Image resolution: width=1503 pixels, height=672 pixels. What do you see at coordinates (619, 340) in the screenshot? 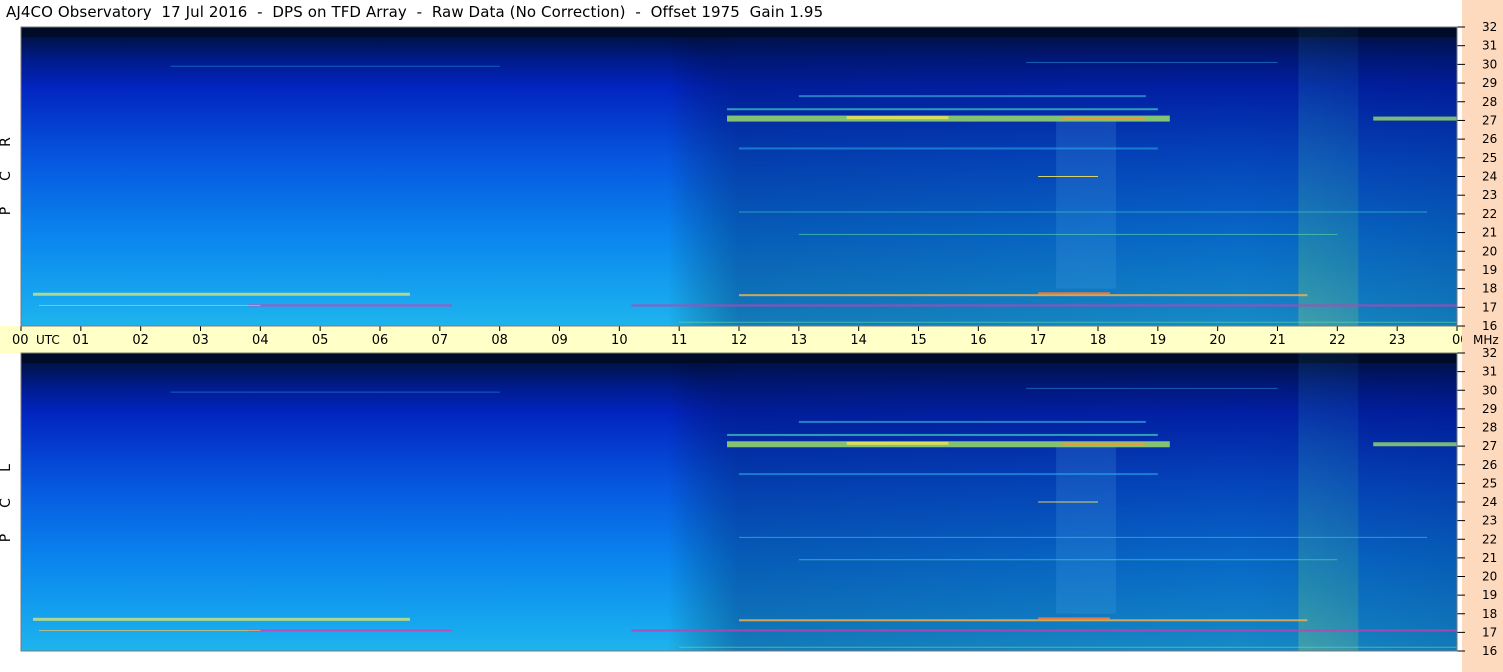
I see `time-tick-label: 10` at bounding box center [619, 340].